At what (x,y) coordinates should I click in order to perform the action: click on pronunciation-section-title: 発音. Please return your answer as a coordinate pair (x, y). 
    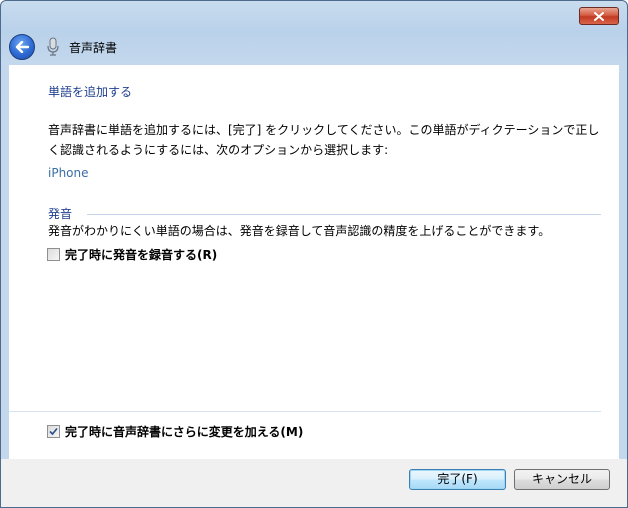
    Looking at the image, I should click on (60, 214).